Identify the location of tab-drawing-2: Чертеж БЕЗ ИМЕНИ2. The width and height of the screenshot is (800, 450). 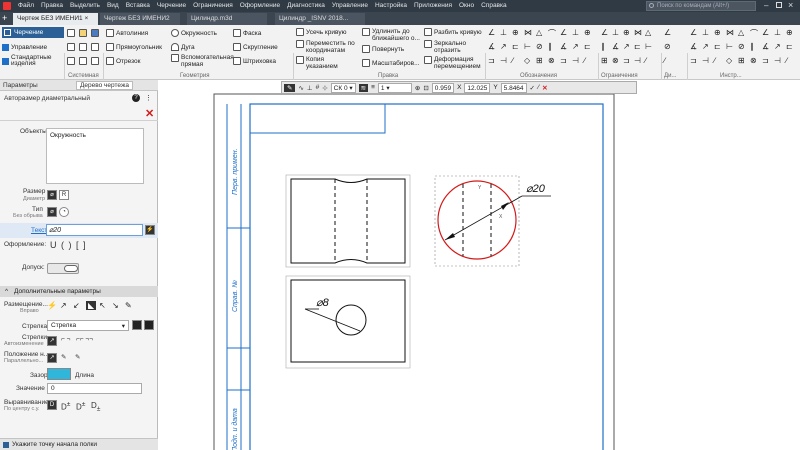
(140, 19).